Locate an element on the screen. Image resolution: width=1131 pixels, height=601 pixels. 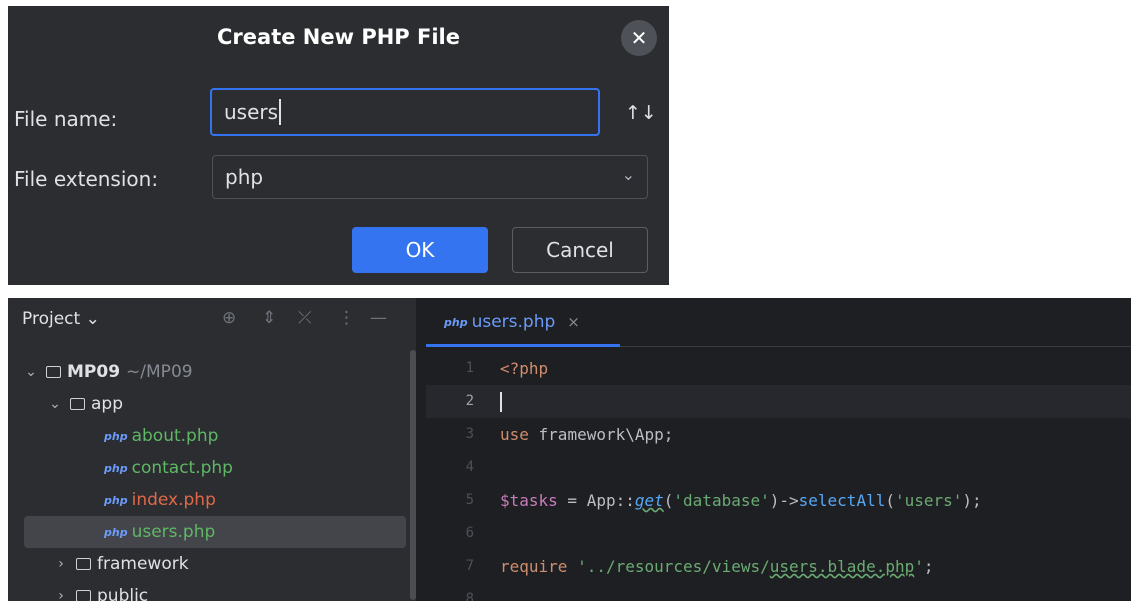
file-name-value: users is located at coordinates (251, 112).